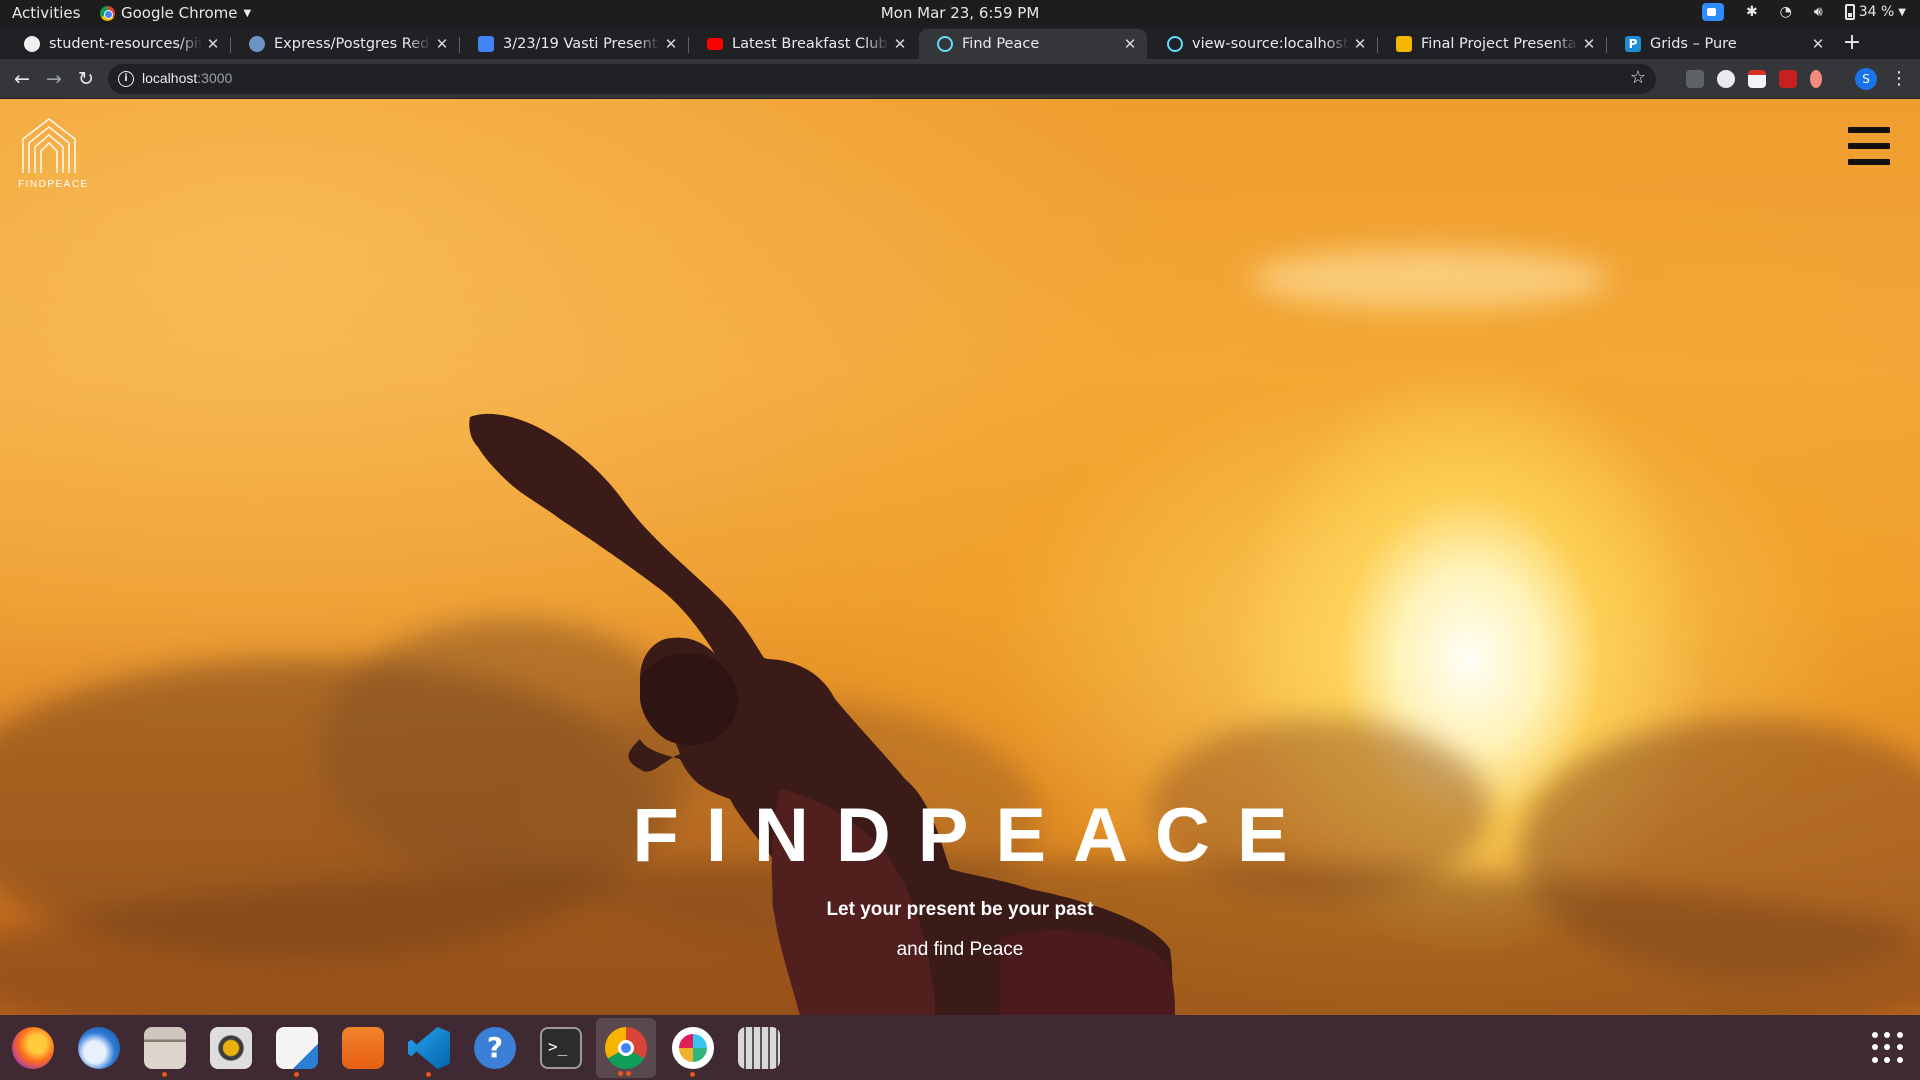 The height and width of the screenshot is (1080, 1920). Describe the element at coordinates (429, 1048) in the screenshot. I see `vscode-icon` at that location.